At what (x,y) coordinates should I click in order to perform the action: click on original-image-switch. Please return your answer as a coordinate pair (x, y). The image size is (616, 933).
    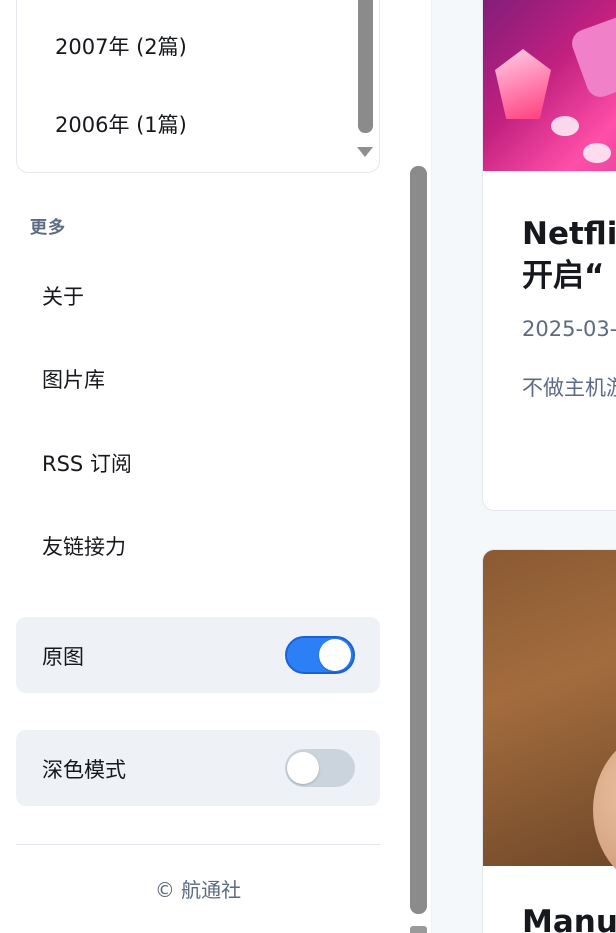
    Looking at the image, I should click on (320, 655).